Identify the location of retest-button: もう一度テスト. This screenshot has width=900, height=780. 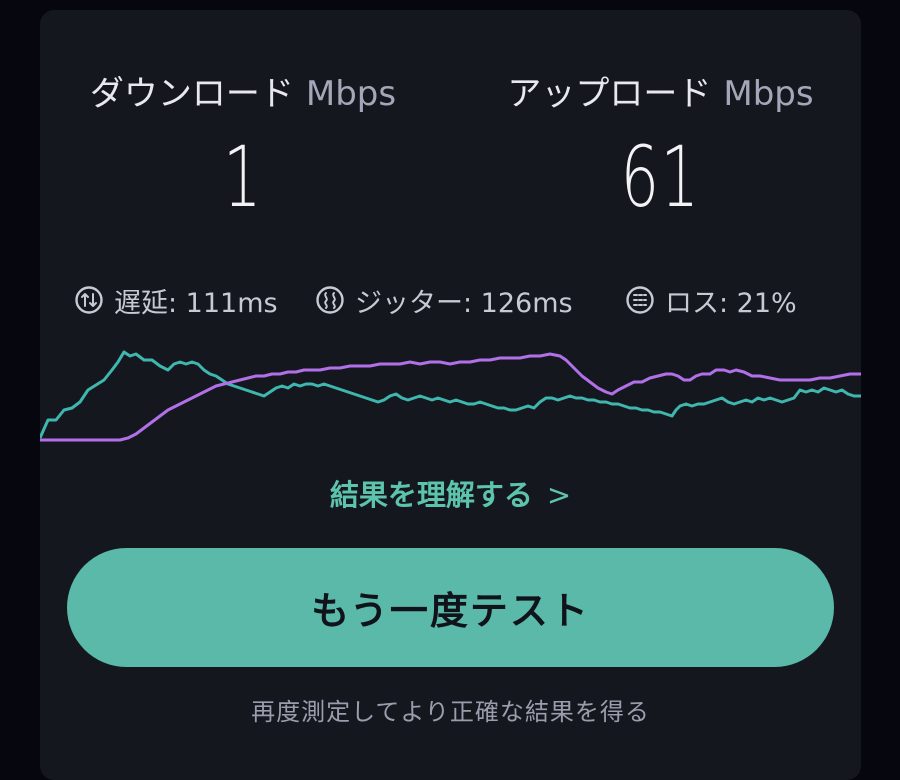
(450, 607).